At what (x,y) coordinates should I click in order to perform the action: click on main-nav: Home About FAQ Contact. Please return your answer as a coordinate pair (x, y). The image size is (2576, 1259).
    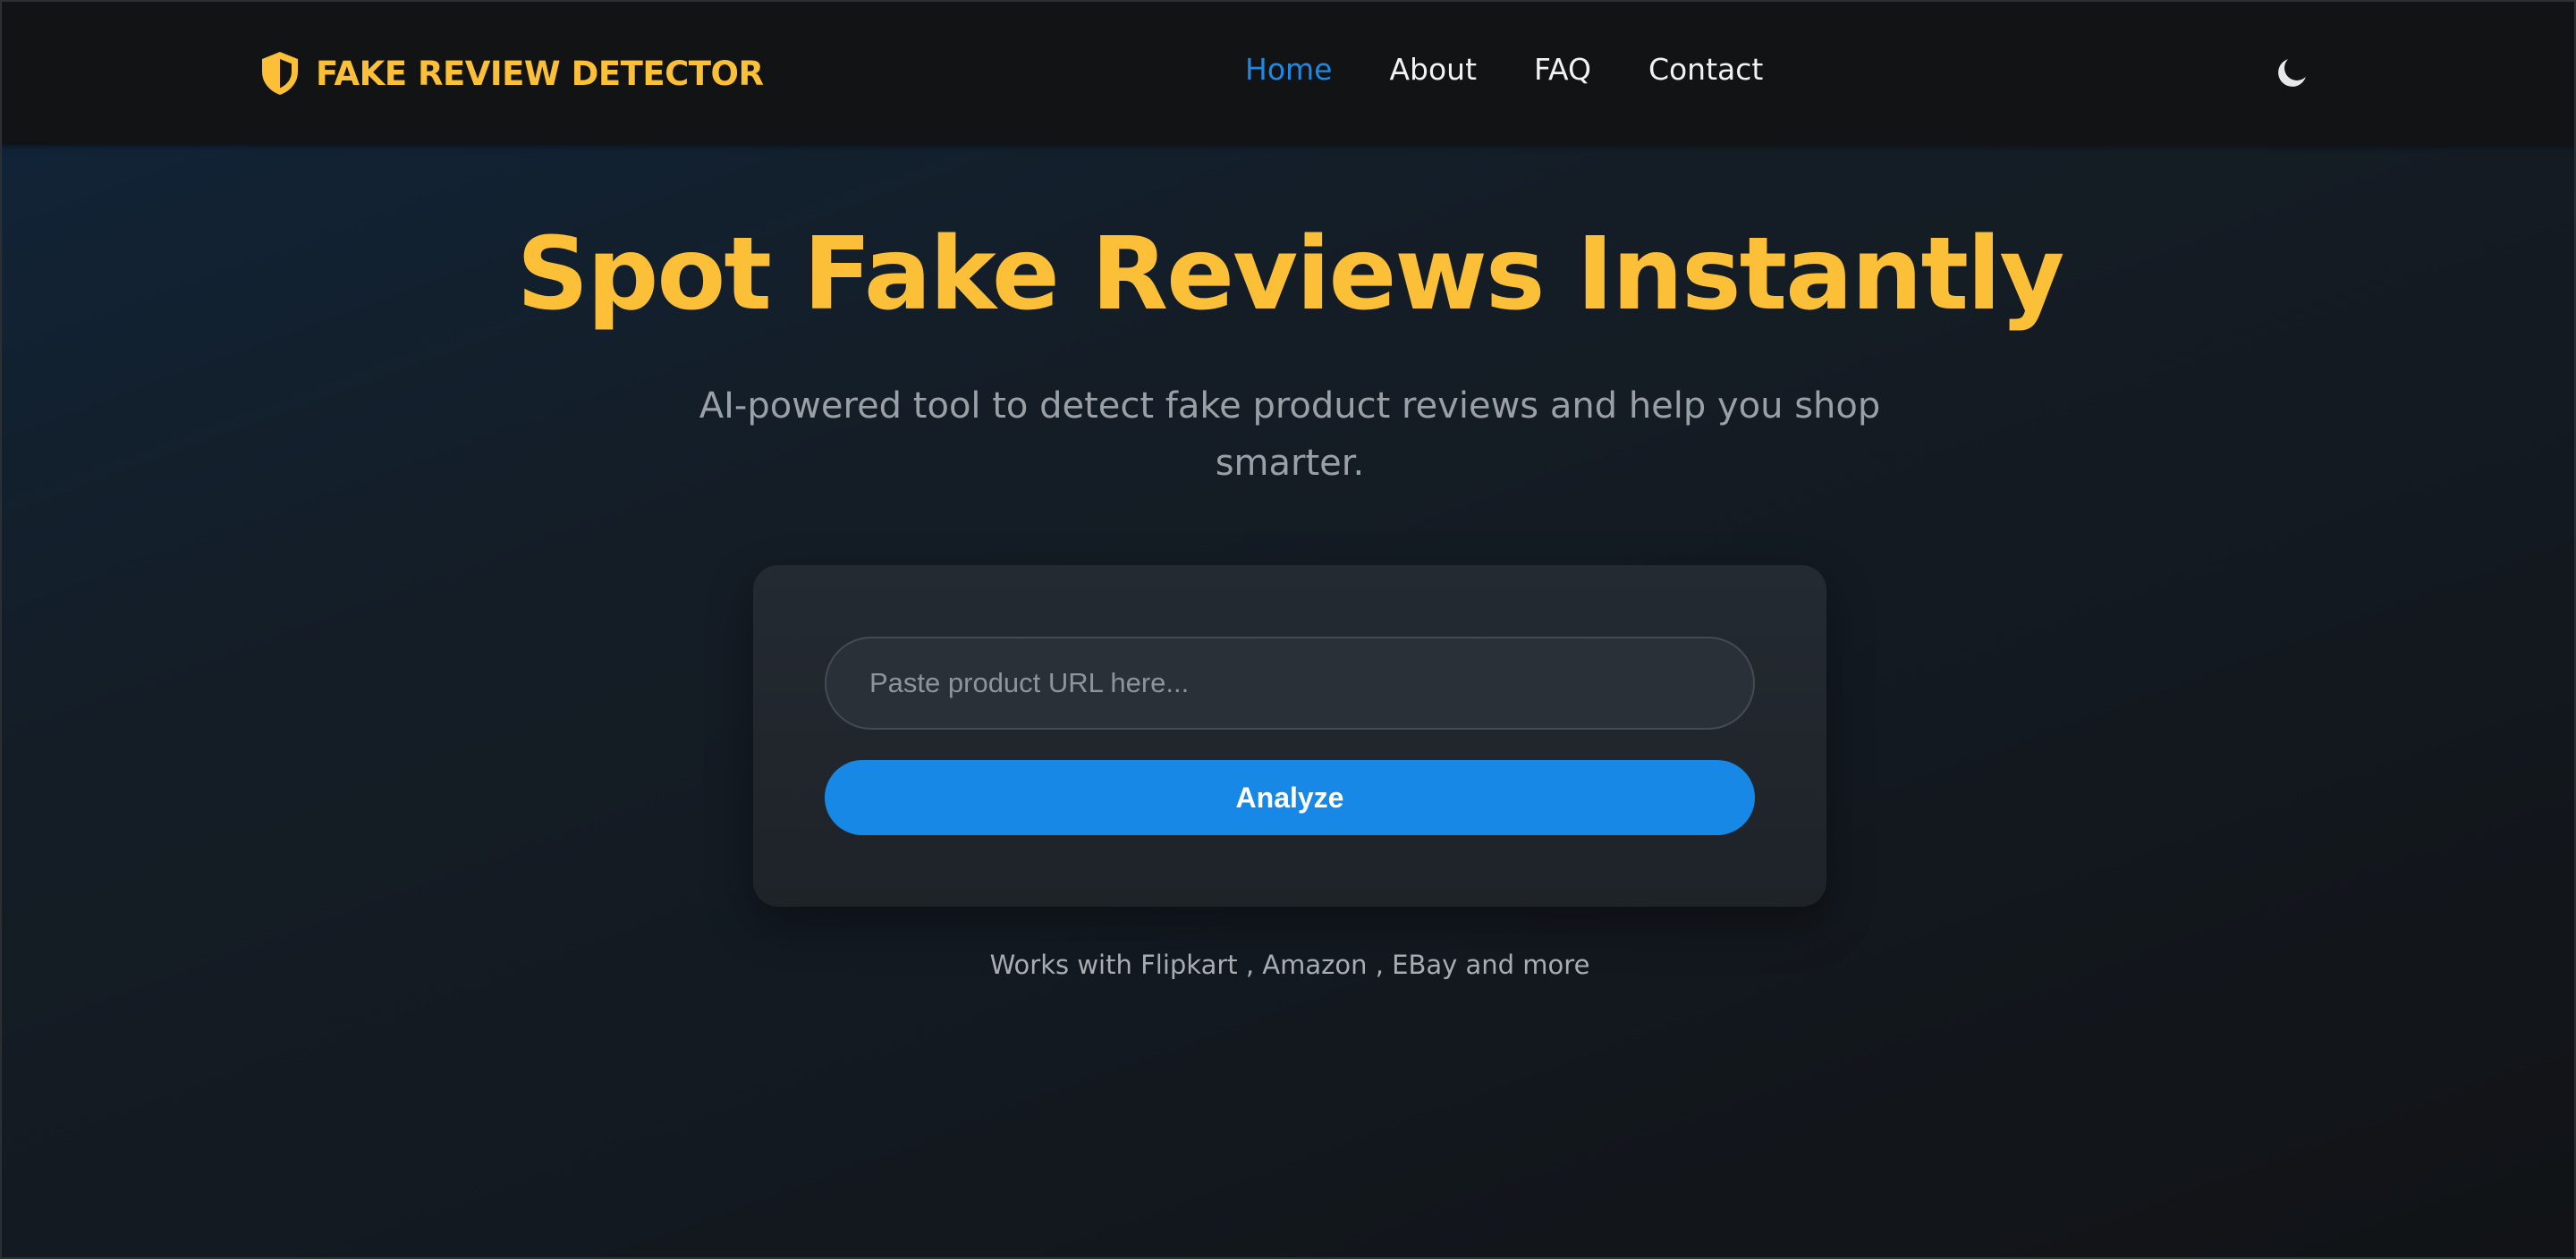
    Looking at the image, I should click on (1504, 69).